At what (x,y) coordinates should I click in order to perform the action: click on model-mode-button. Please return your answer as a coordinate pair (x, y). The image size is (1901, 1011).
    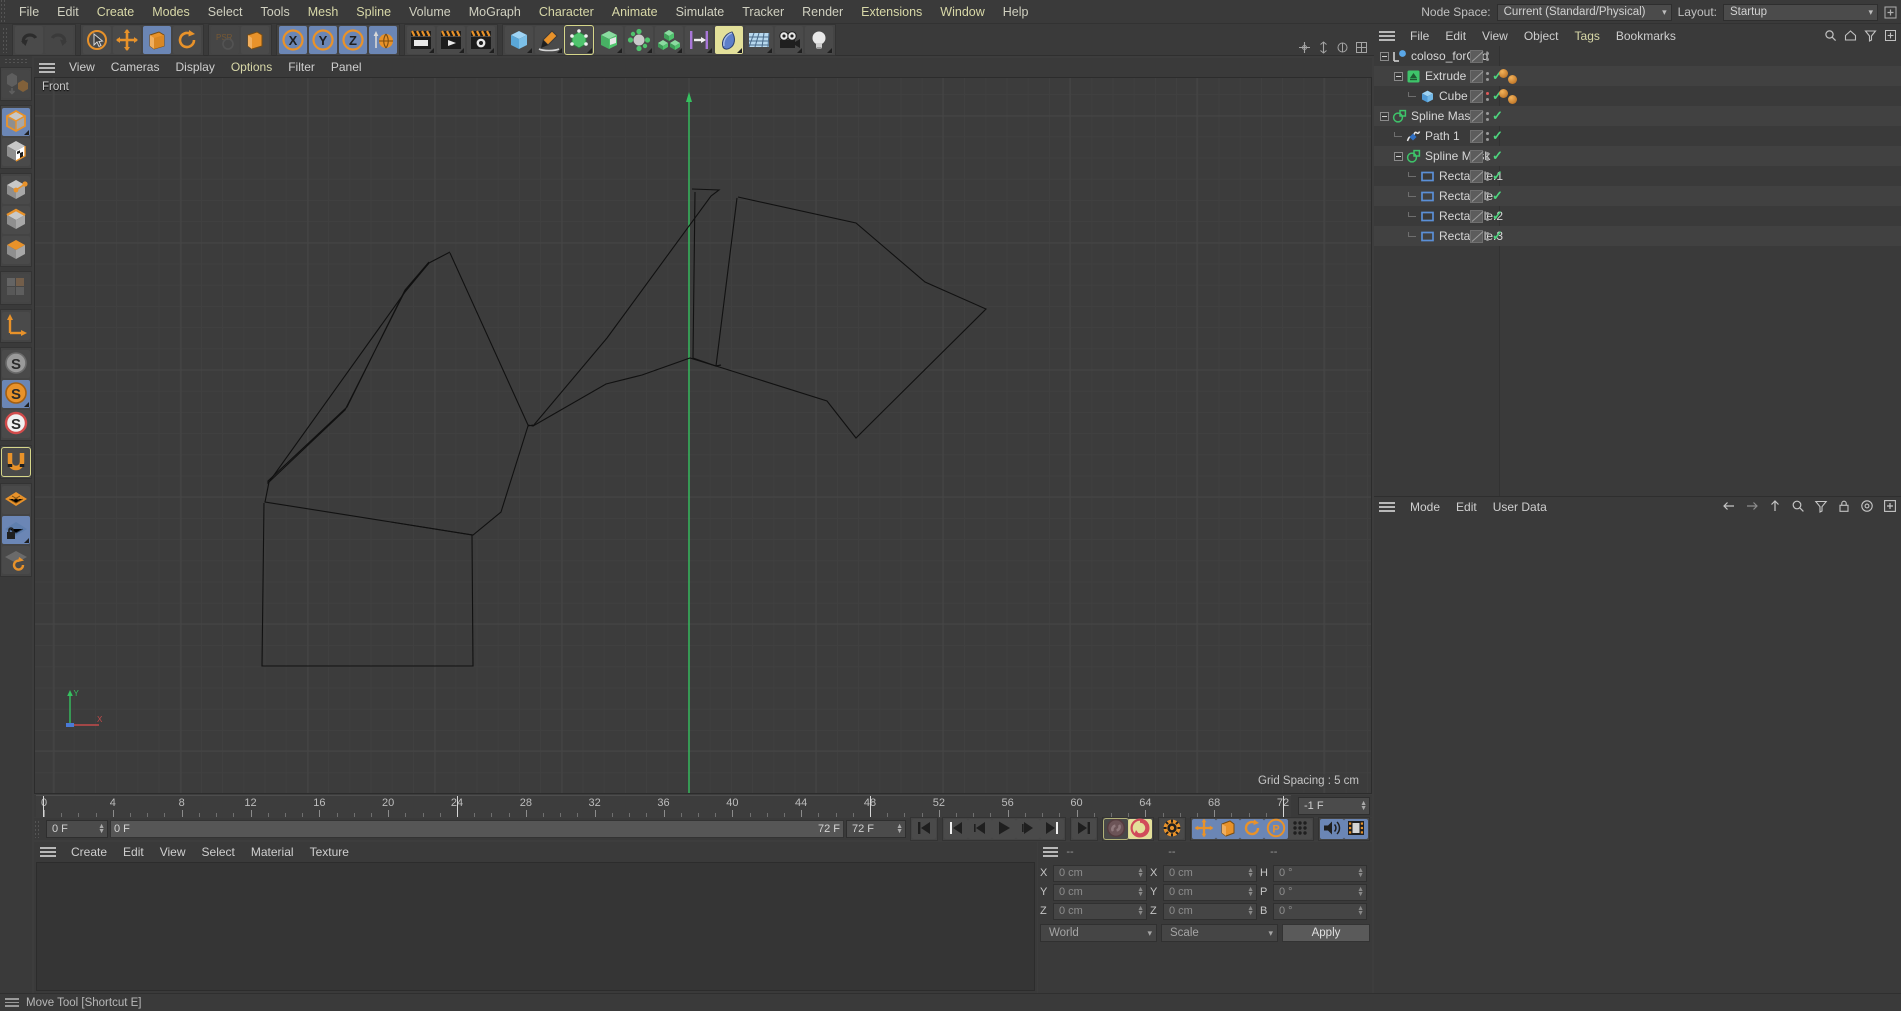
    Looking at the image, I should click on (16, 122).